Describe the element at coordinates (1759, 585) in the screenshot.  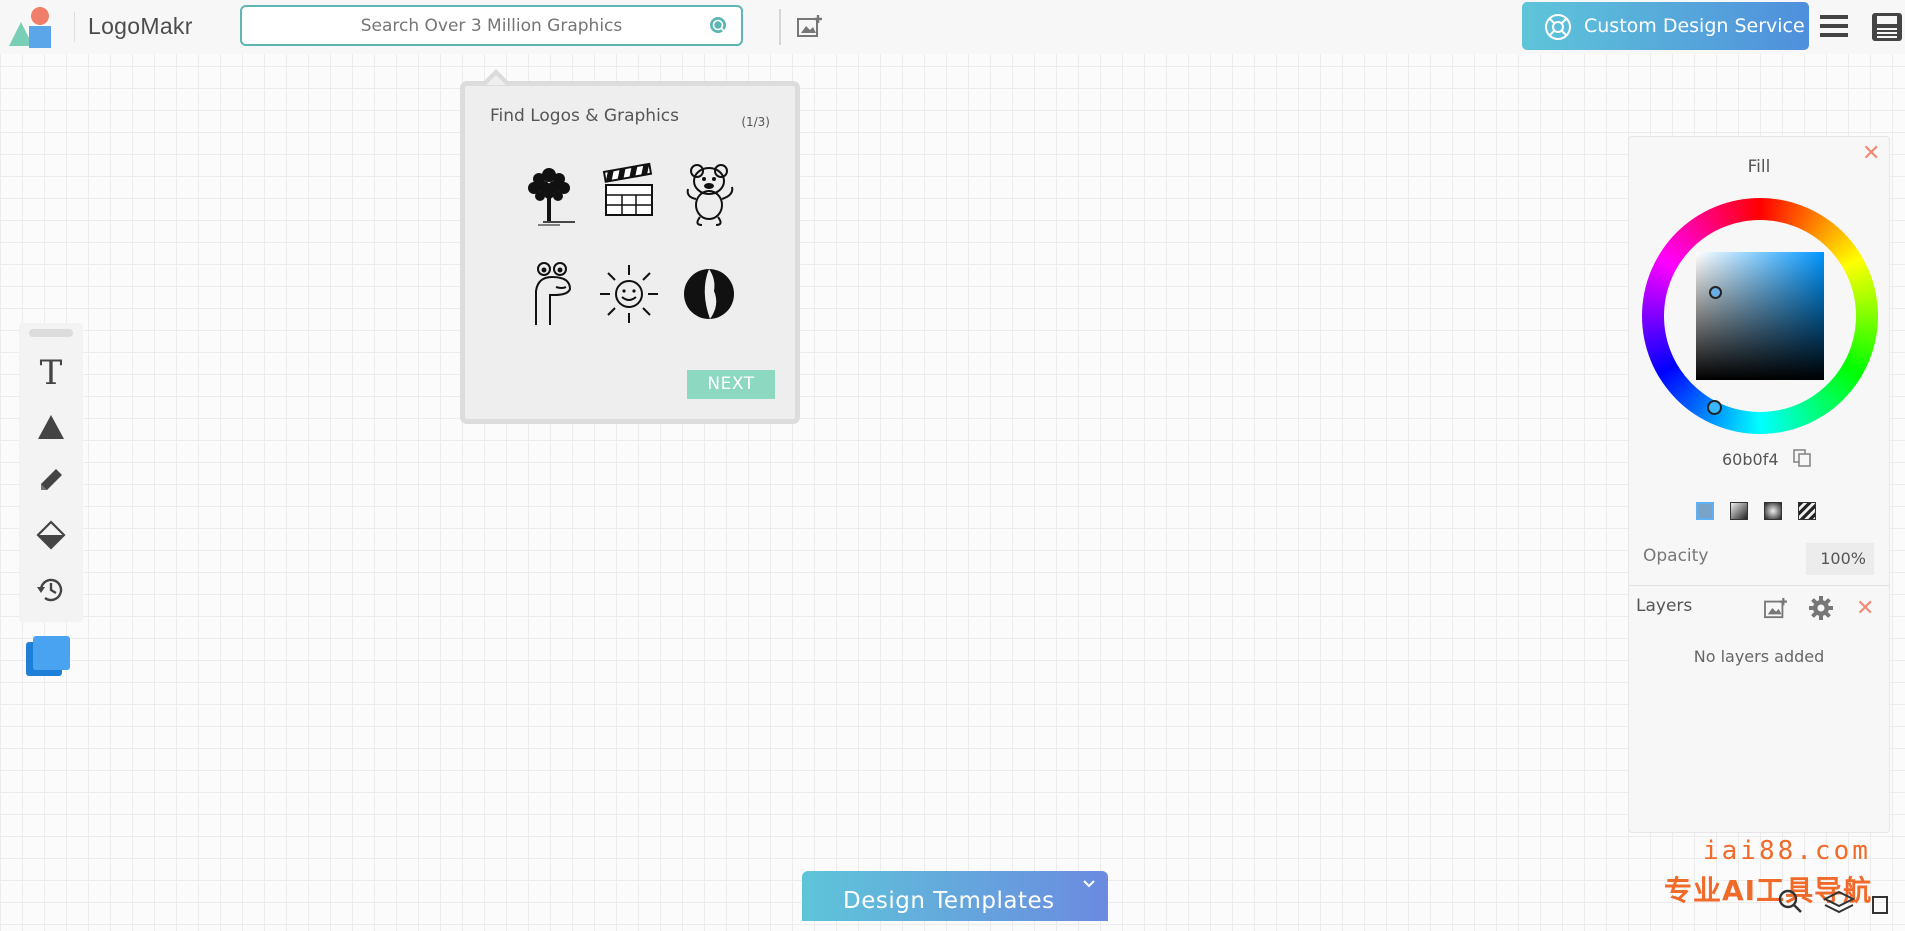
I see `layers-divider` at that location.